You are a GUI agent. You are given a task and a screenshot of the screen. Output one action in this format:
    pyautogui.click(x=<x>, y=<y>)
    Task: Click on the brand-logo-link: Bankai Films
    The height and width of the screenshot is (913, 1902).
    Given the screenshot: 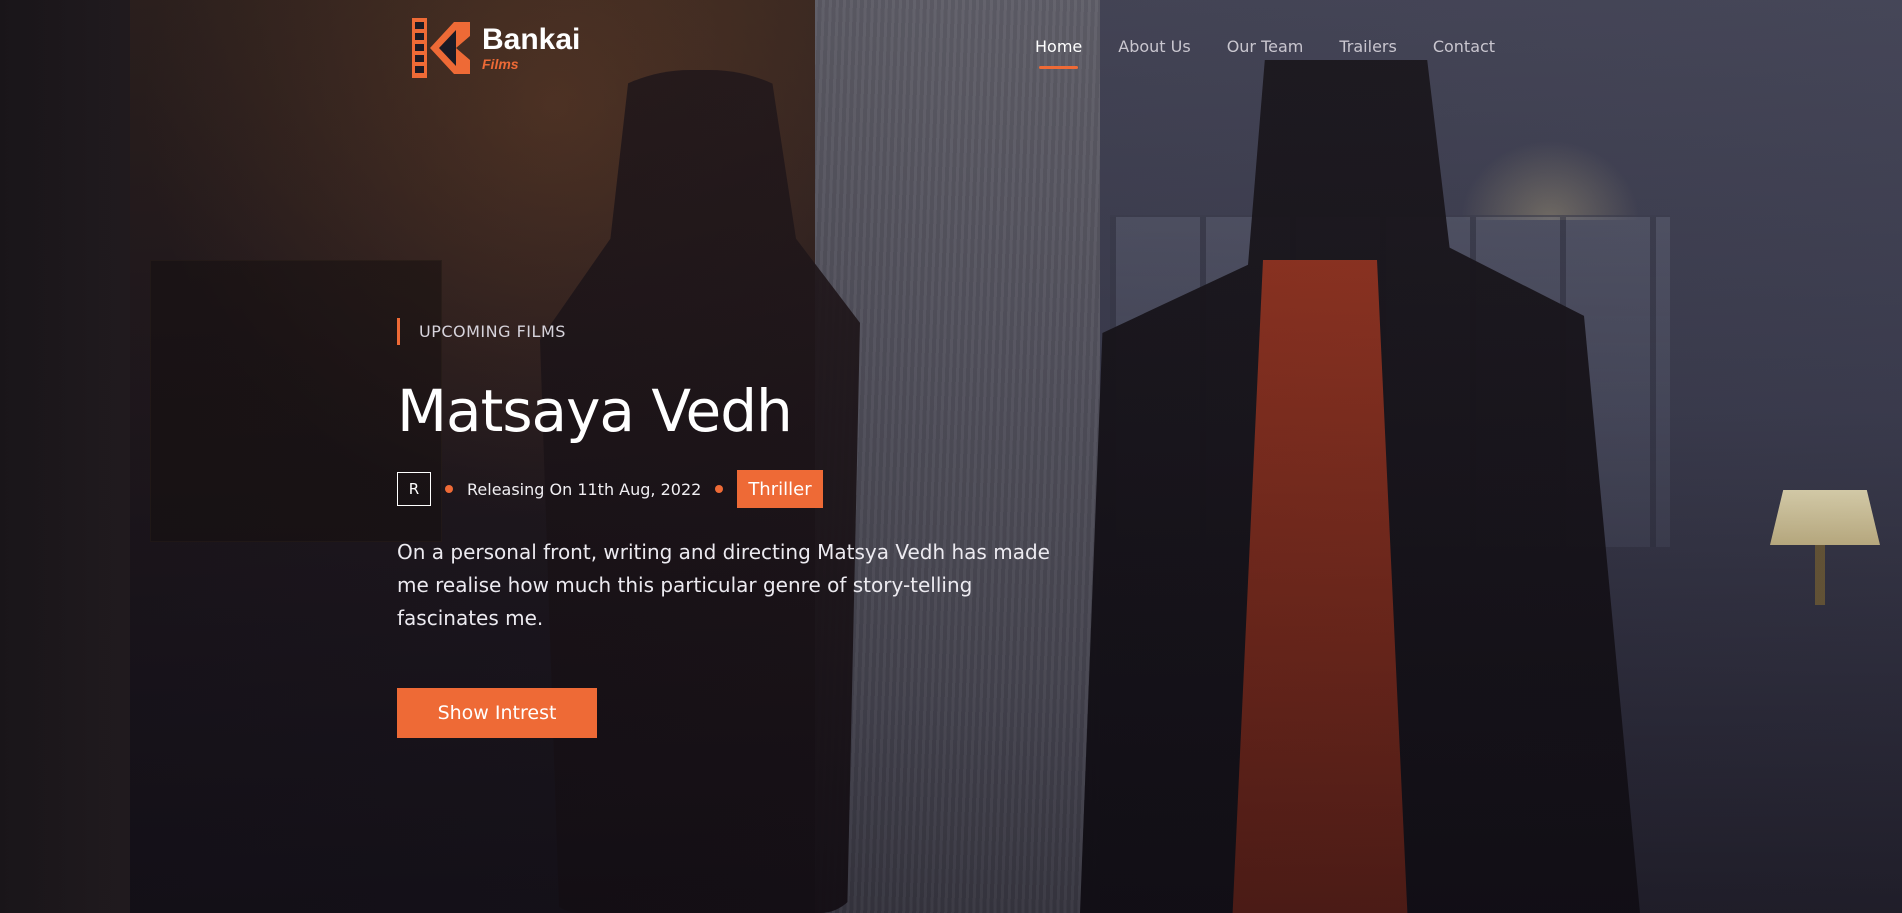 What is the action you would take?
    pyautogui.click(x=496, y=48)
    